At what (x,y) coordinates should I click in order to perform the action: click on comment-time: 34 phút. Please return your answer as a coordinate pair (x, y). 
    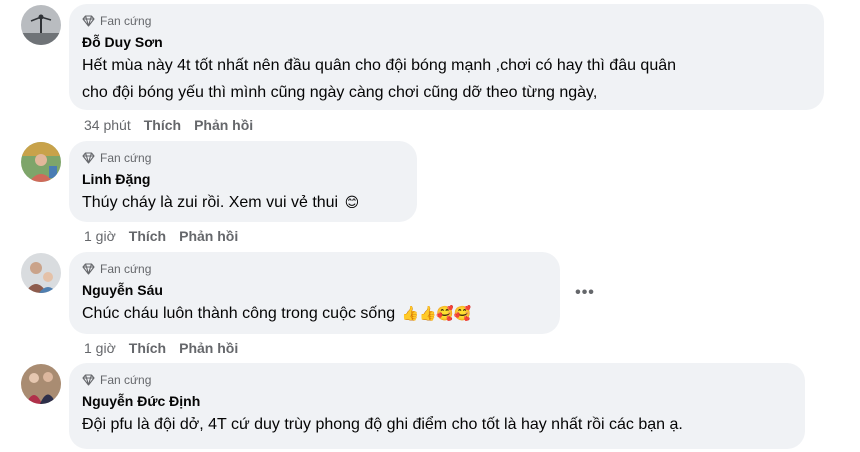
    Looking at the image, I should click on (107, 125).